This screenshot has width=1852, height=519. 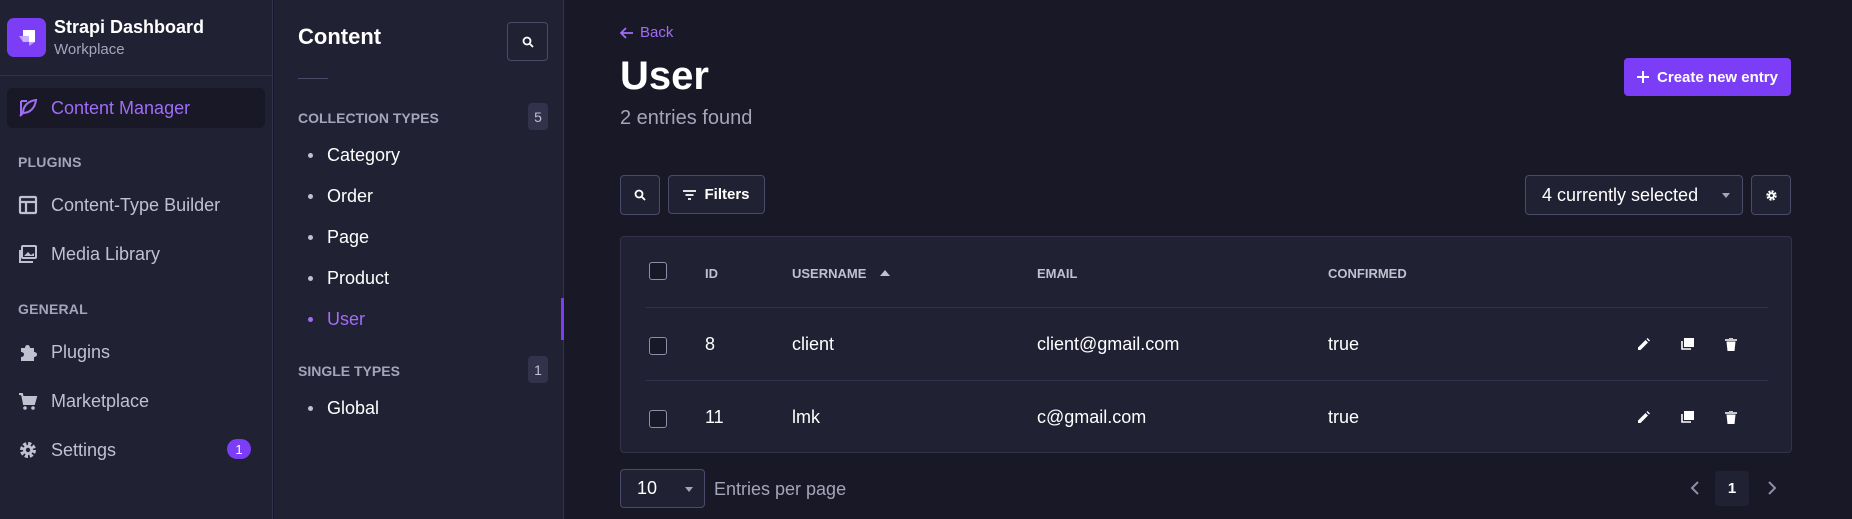 What do you see at coordinates (657, 32) in the screenshot?
I see `back-label: Back` at bounding box center [657, 32].